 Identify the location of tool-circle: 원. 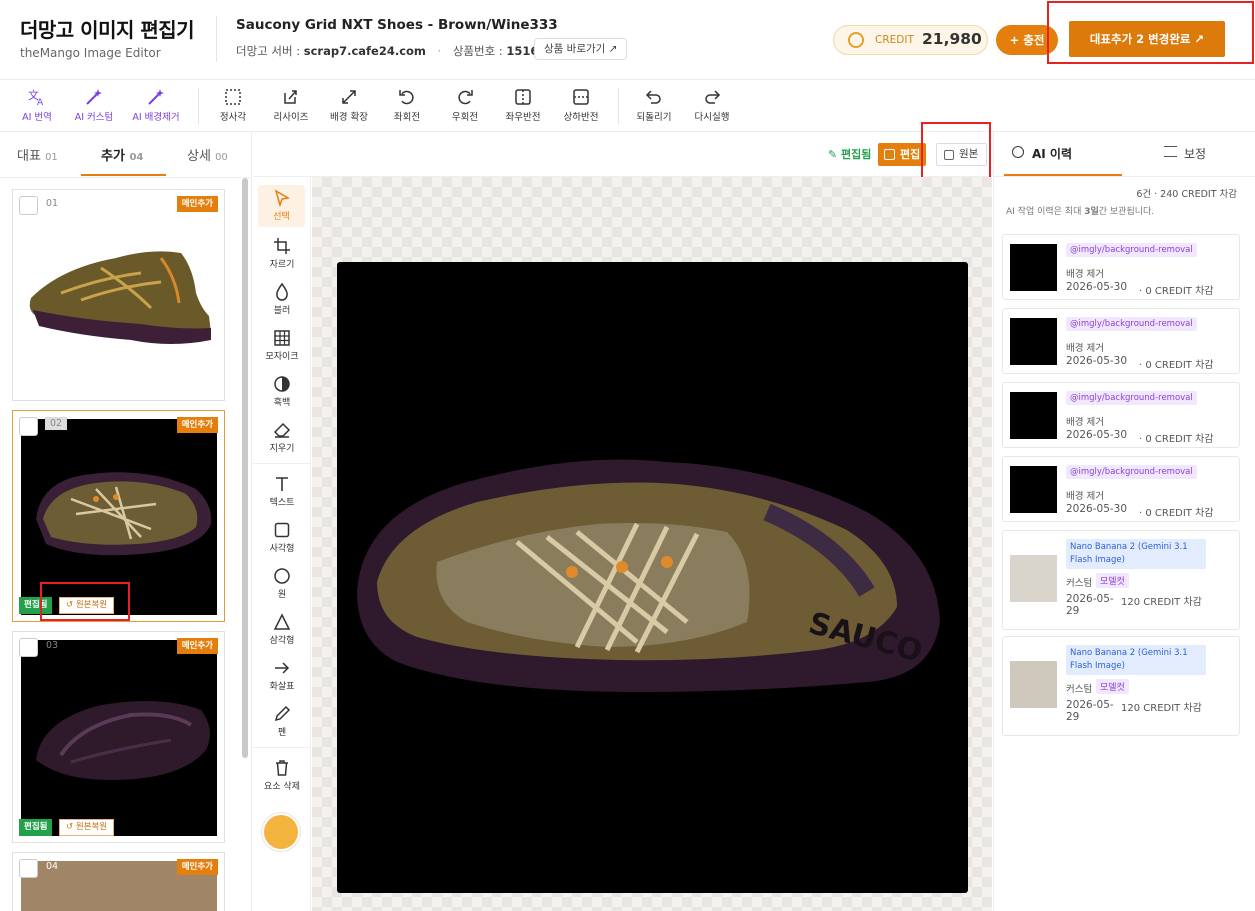
(282, 583).